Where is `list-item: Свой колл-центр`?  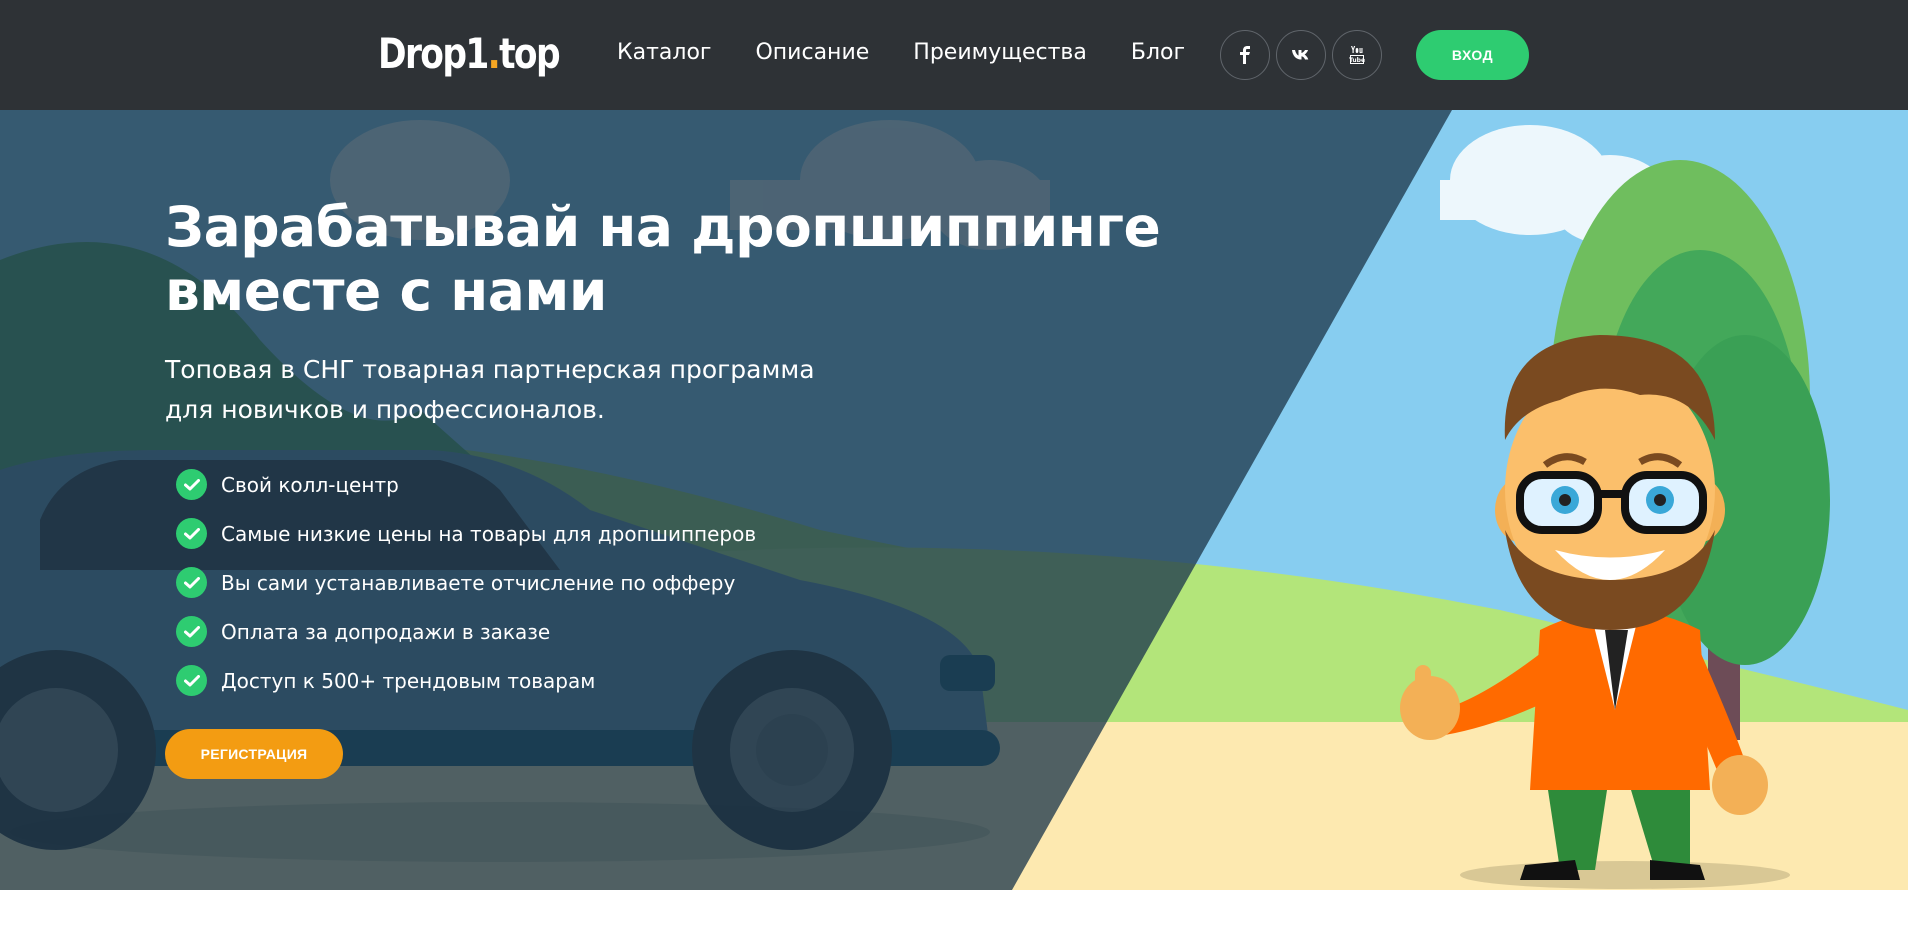
list-item: Свой колл-центр is located at coordinates (466, 484).